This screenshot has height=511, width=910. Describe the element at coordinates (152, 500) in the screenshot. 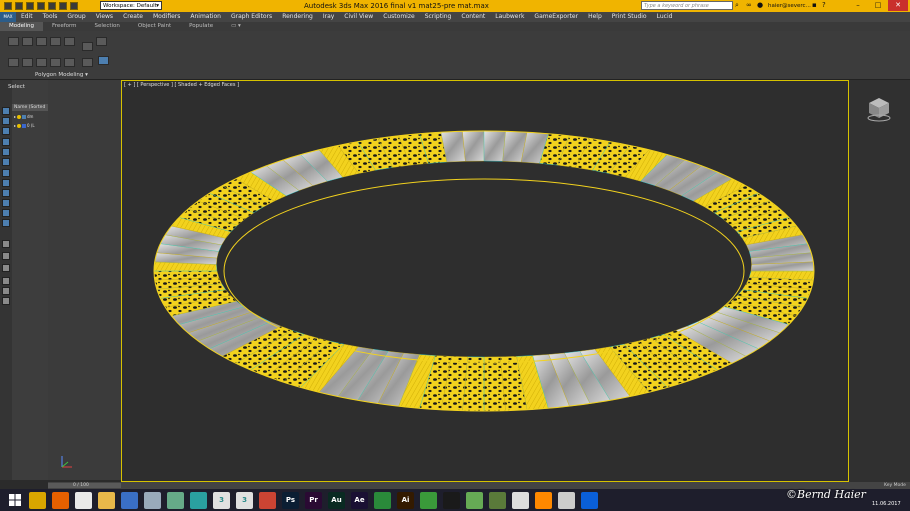

I see `alien-icon` at that location.